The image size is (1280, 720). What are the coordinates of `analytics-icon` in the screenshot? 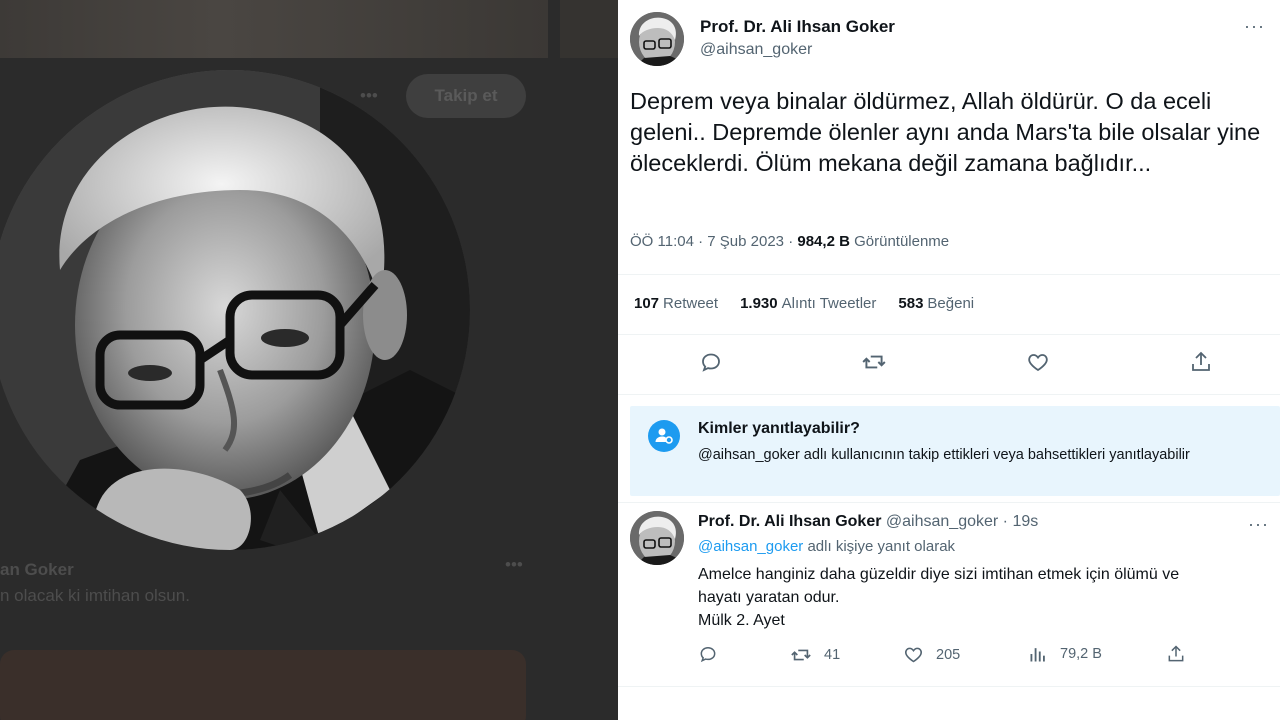 It's located at (1037, 655).